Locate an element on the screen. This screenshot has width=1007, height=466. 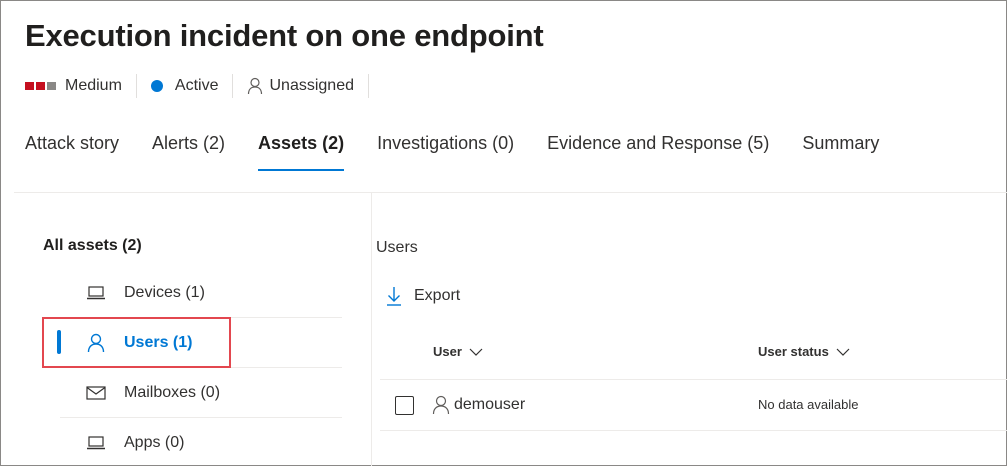
severity-icon is located at coordinates (40, 86).